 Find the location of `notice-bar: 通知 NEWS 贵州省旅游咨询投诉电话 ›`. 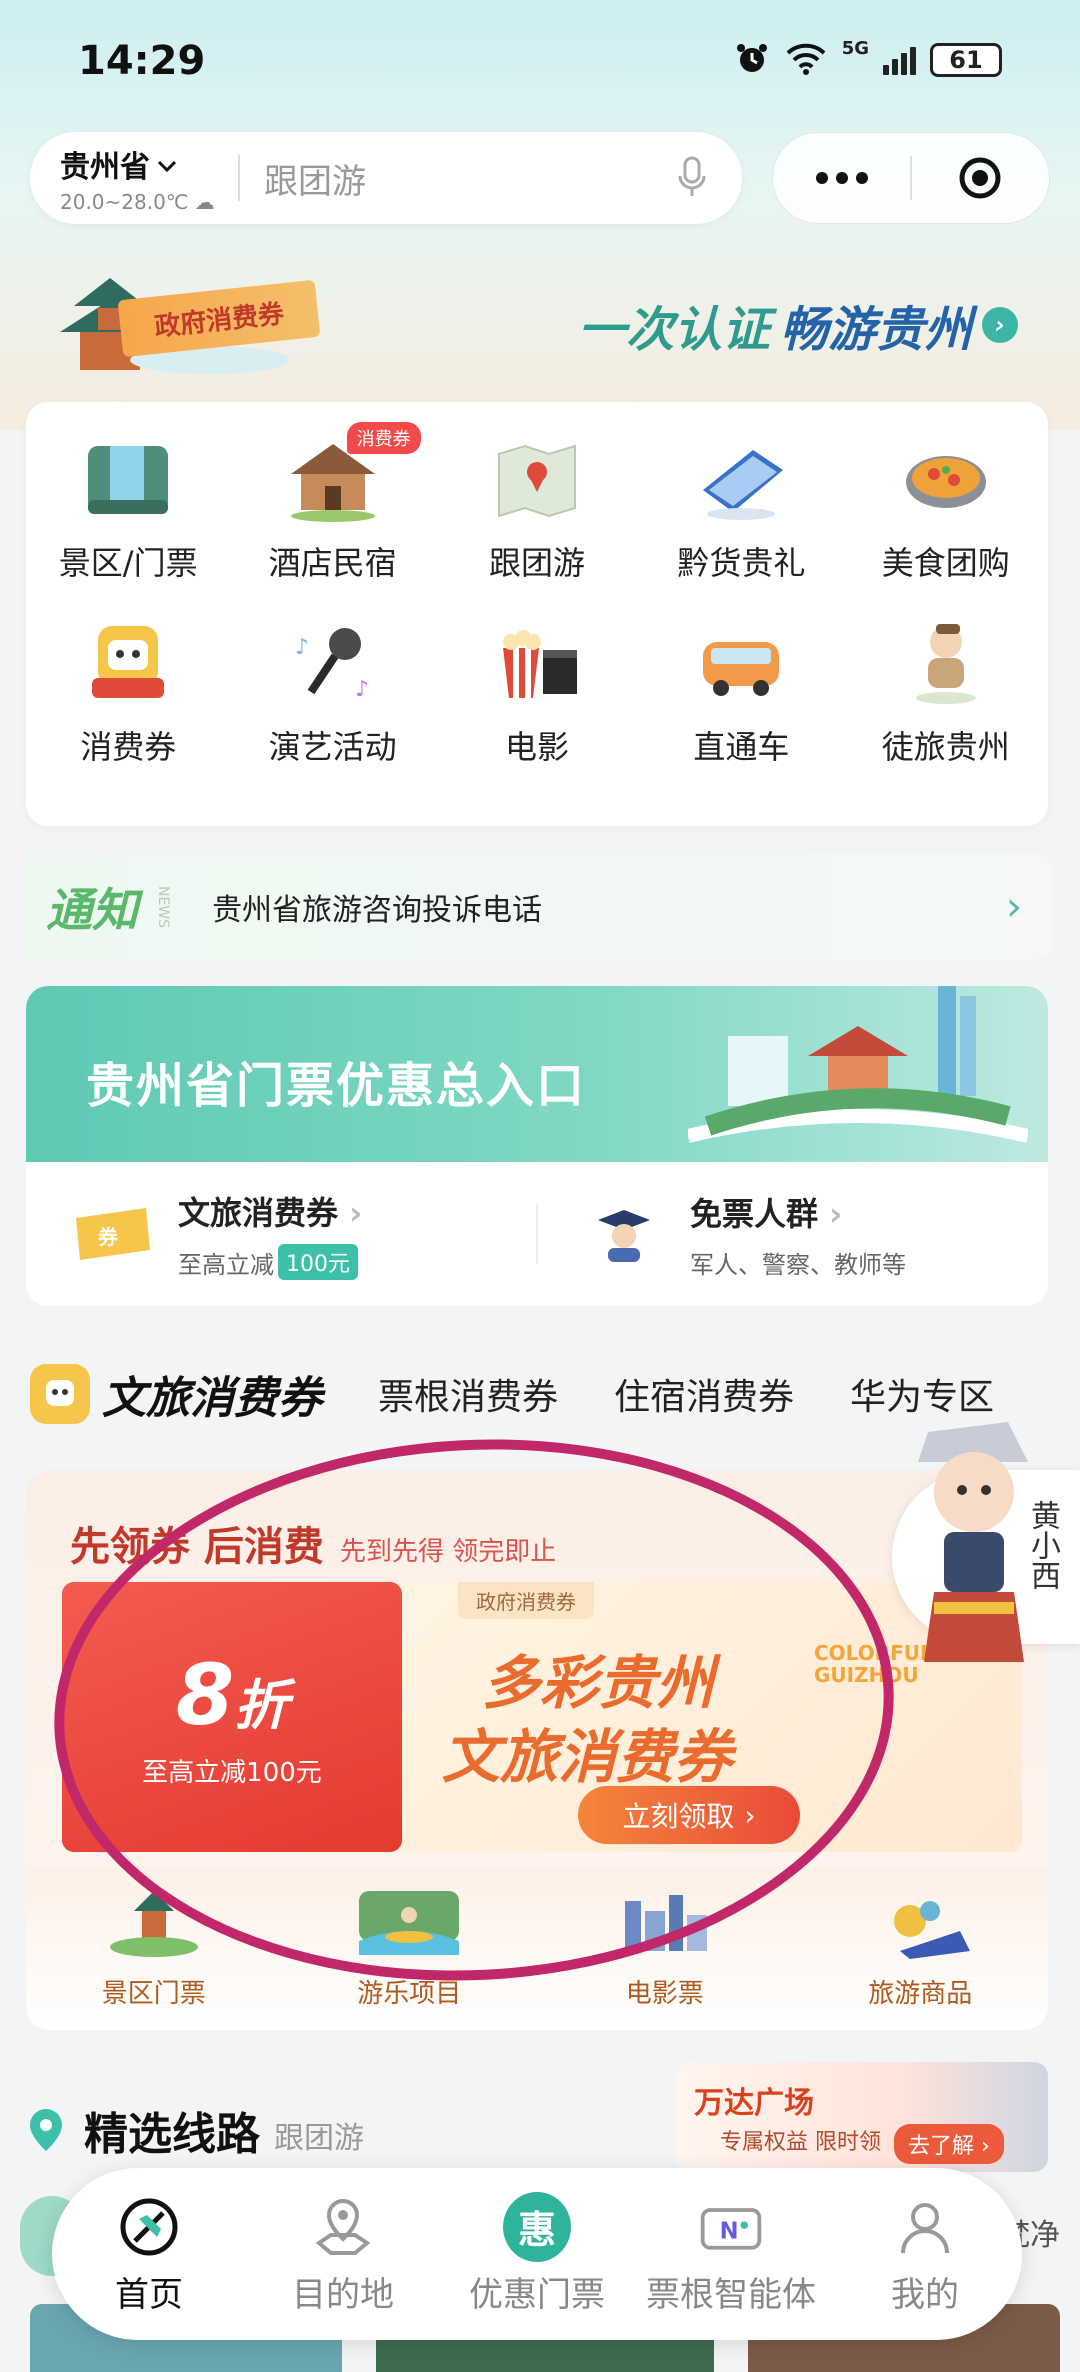

notice-bar: 通知 NEWS 贵州省旅游咨询投诉电话 › is located at coordinates (537, 907).